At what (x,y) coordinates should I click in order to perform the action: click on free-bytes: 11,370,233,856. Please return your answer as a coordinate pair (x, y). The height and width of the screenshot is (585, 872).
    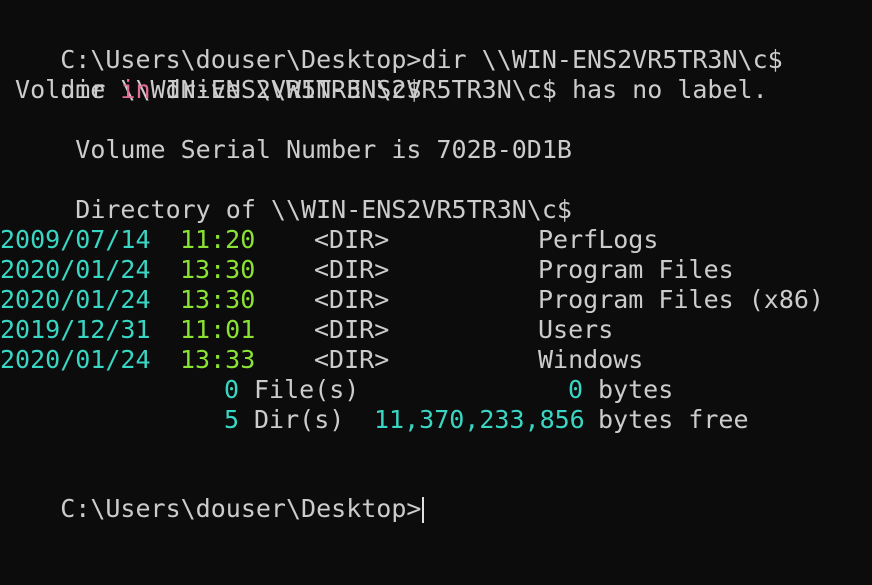
    Looking at the image, I should click on (479, 419).